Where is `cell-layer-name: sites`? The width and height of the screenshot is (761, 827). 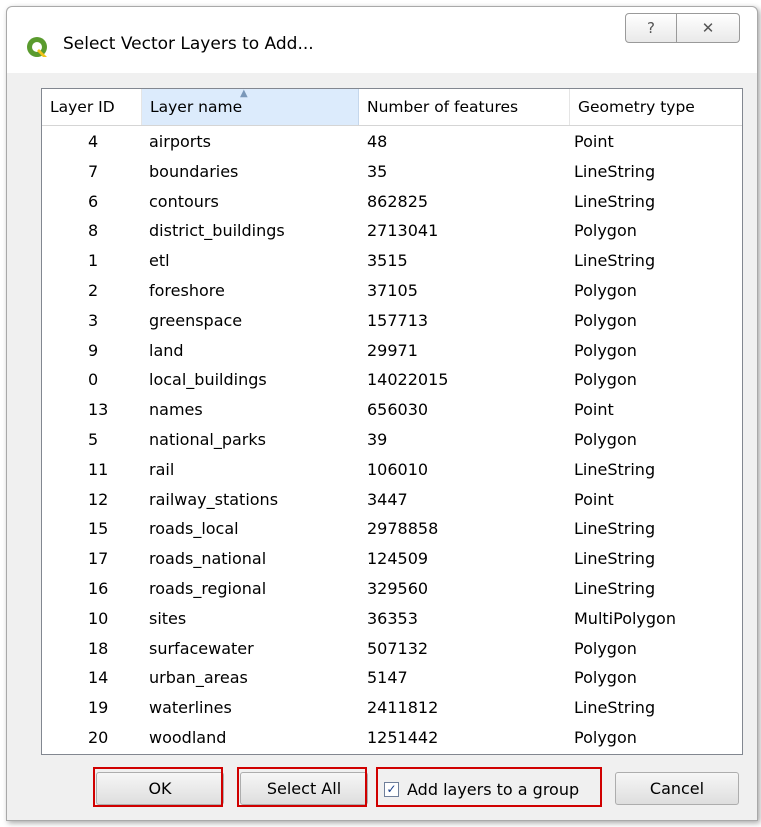 cell-layer-name: sites is located at coordinates (168, 618).